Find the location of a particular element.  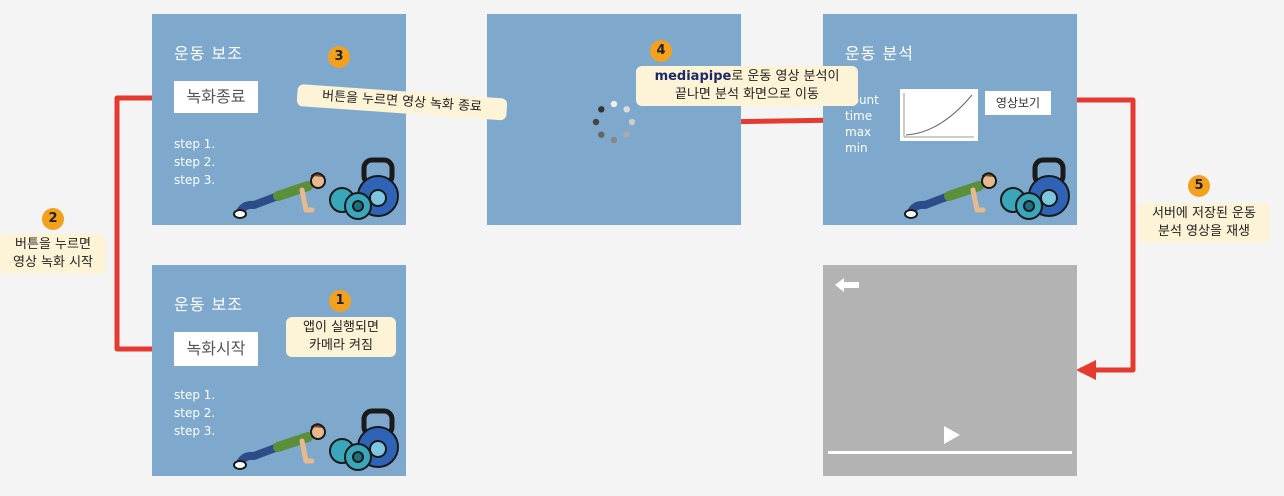

callout-line: 앱이 실행되면 is located at coordinates (341, 327).